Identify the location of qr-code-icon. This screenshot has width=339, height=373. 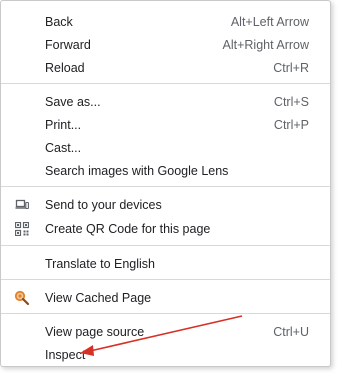
(22, 229).